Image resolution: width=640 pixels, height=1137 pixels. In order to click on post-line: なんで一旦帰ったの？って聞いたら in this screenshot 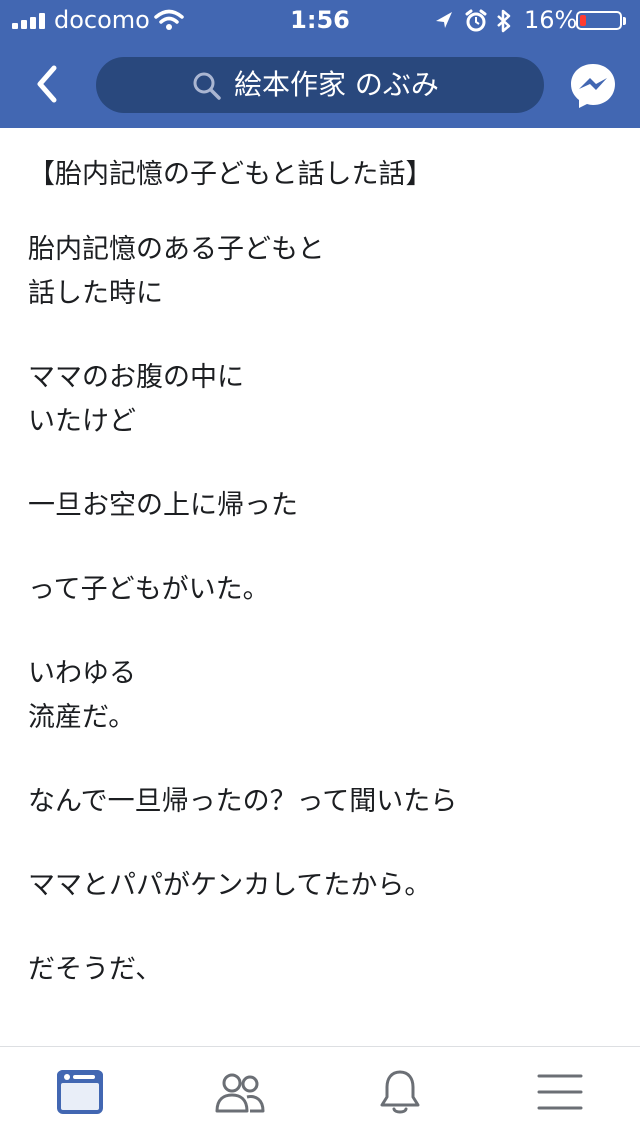, I will do `click(243, 801)`.